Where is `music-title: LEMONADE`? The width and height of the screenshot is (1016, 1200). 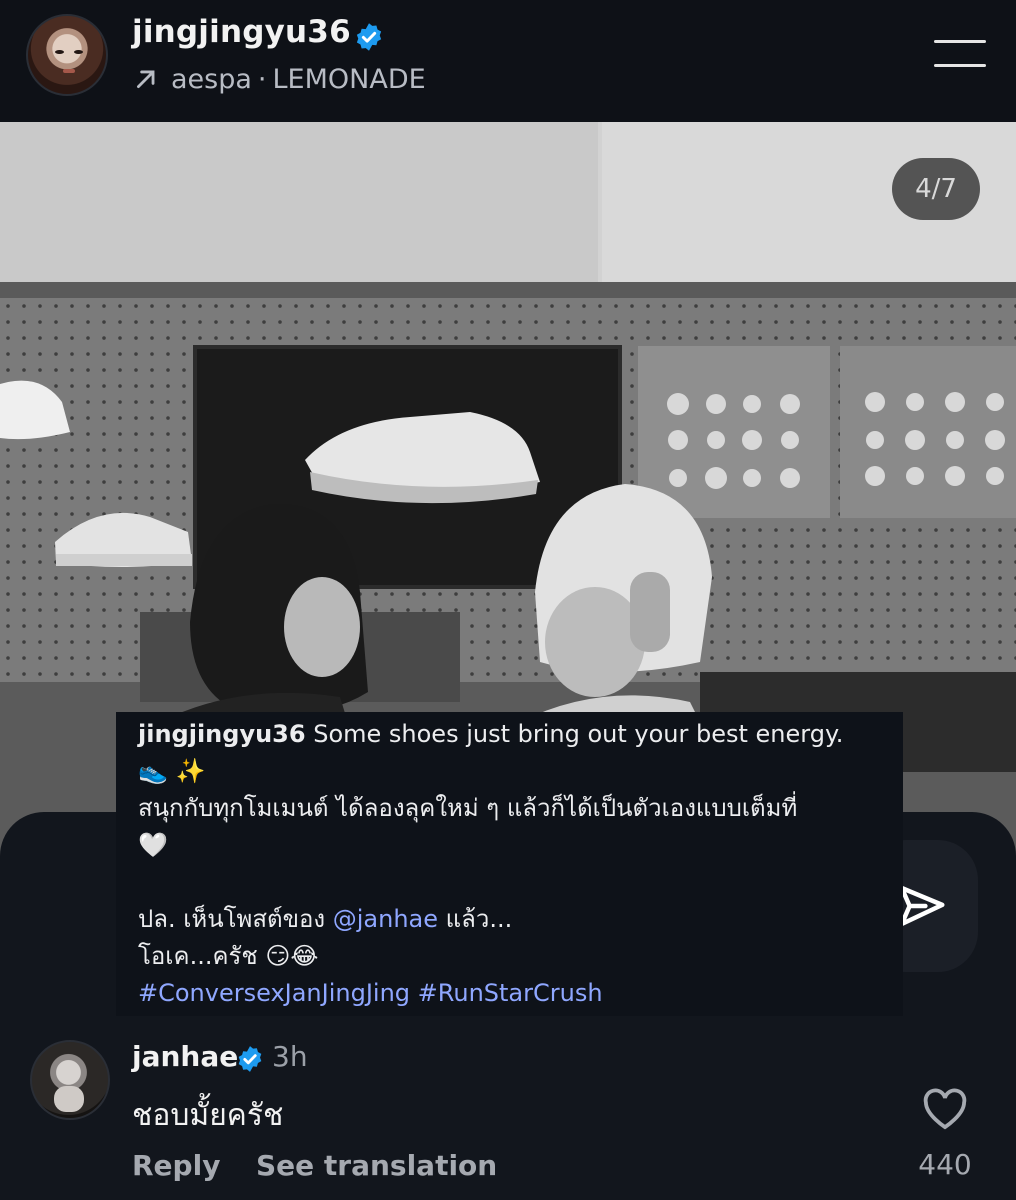 music-title: LEMONADE is located at coordinates (349, 79).